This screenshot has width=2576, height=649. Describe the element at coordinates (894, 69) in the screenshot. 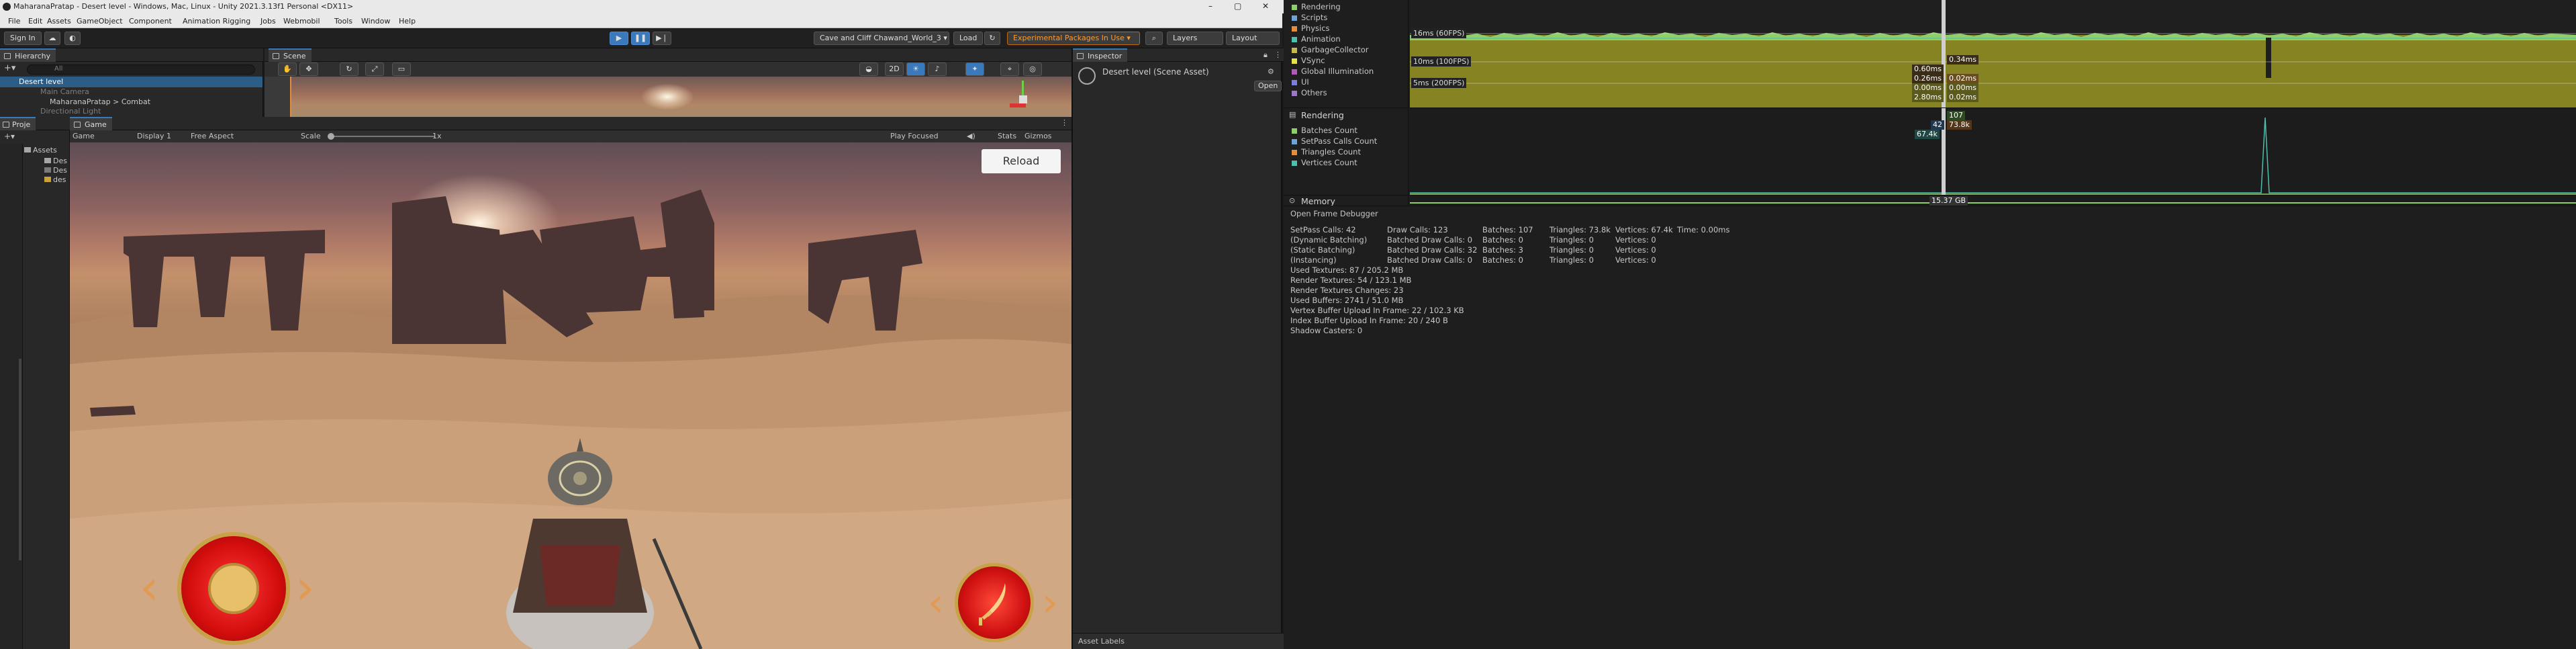

I see `2d-toggle-icon: 2D` at that location.